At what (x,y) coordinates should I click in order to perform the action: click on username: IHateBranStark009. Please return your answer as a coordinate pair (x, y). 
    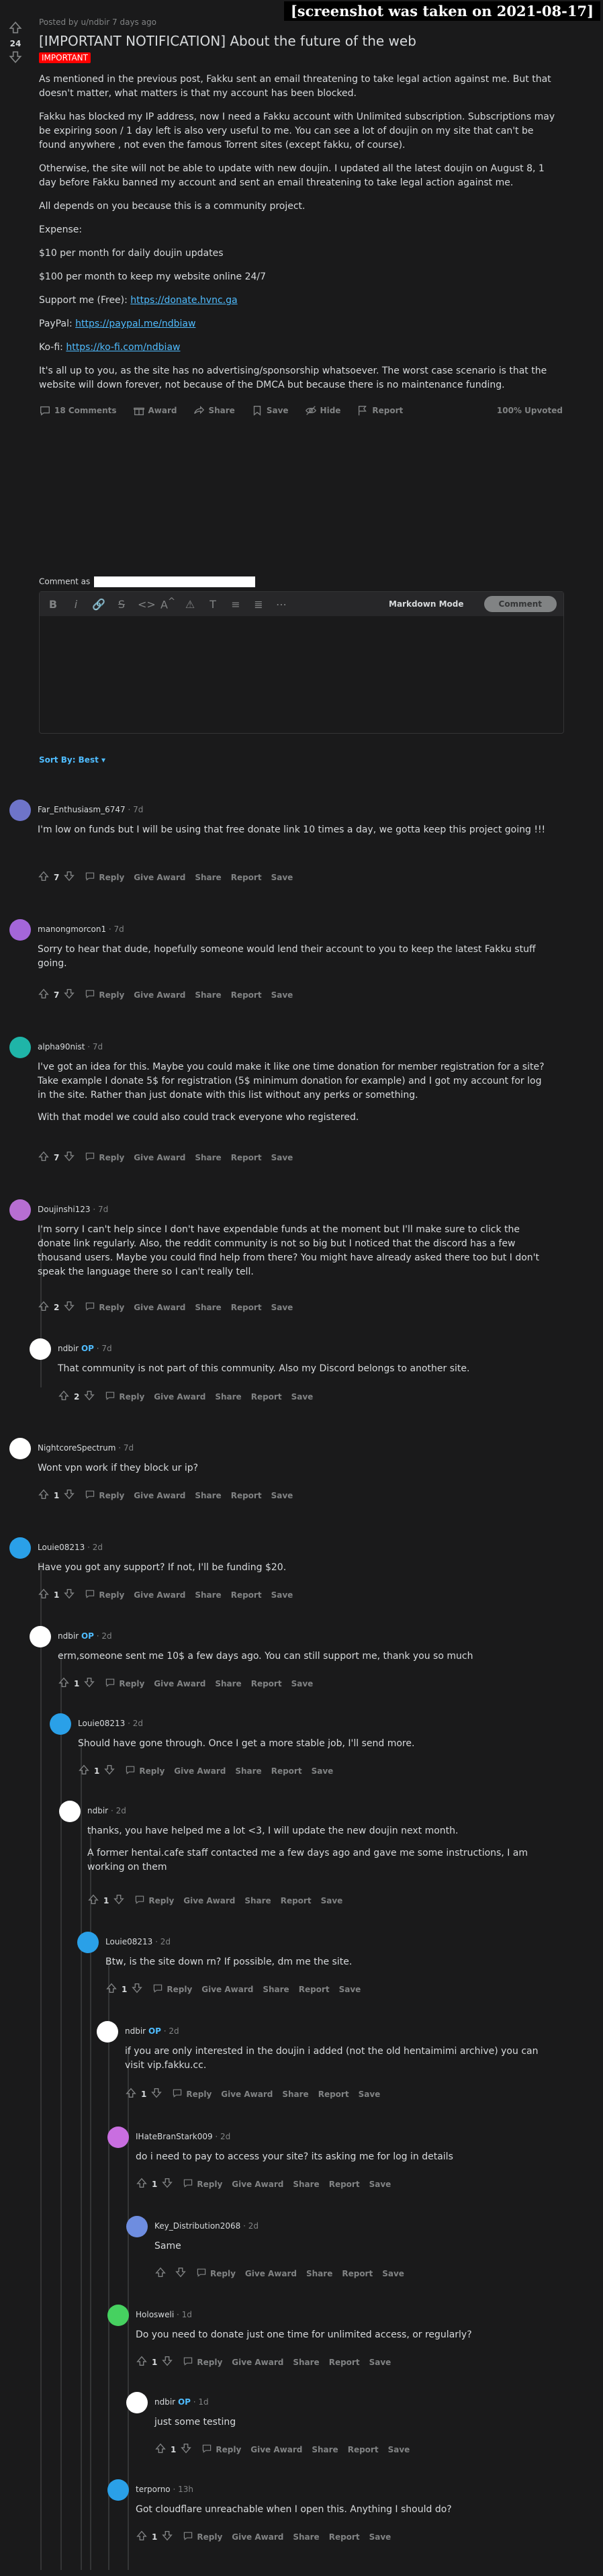
    Looking at the image, I should click on (174, 2136).